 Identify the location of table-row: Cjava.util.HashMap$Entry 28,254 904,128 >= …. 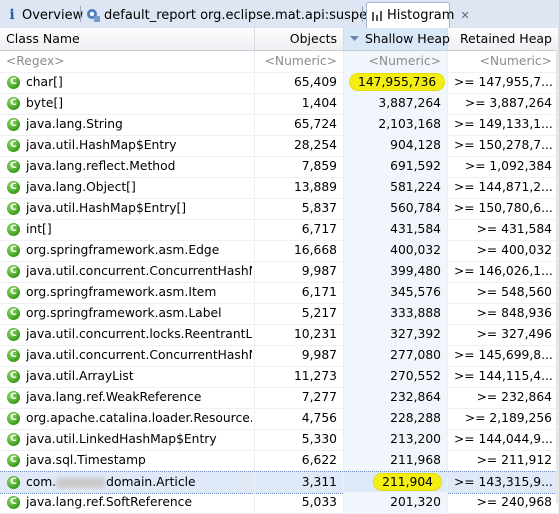
(279, 146).